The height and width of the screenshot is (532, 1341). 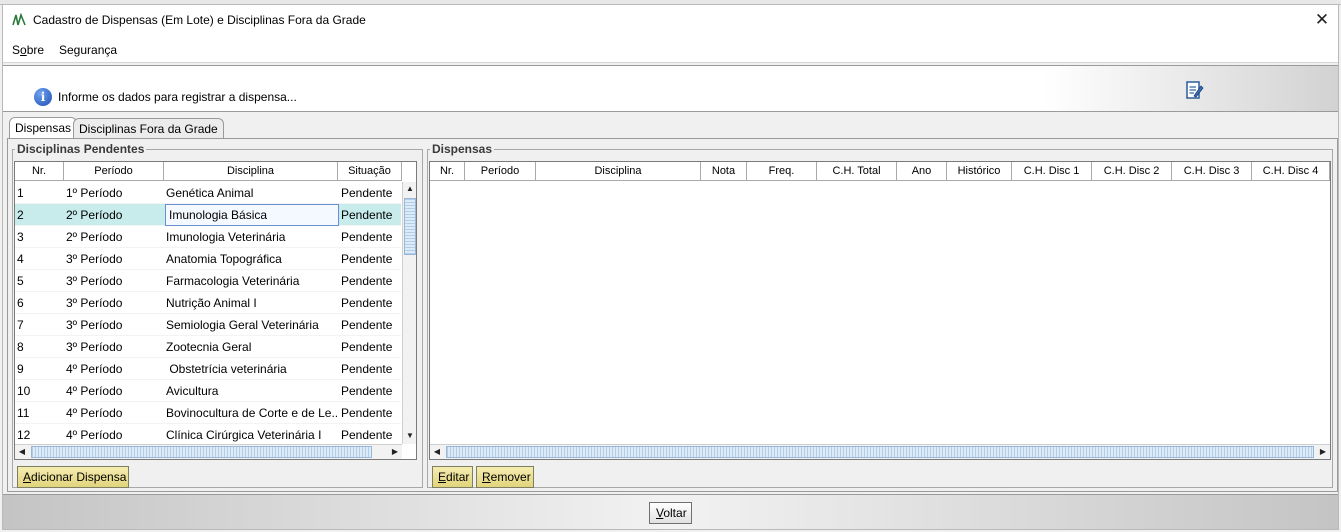 What do you see at coordinates (244, 435) in the screenshot?
I see `cell-disciplina: Clínica Cirúrgica Veterinária I` at bounding box center [244, 435].